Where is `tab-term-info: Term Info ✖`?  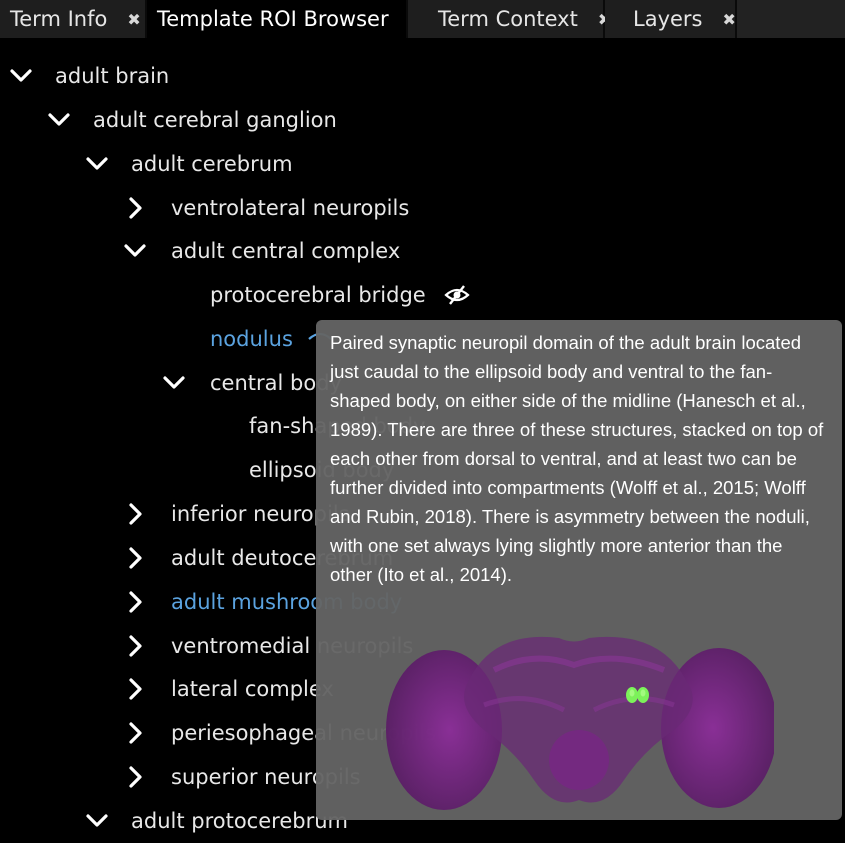
tab-term-info: Term Info ✖ is located at coordinates (73, 19).